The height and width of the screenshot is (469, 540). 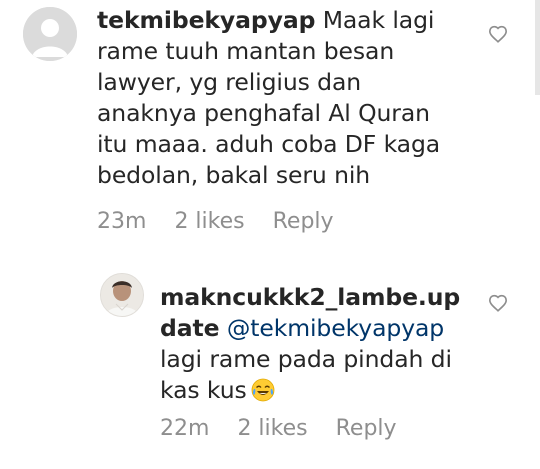 I want to click on reply-meta: 22m 2 likes Reply, so click(x=278, y=428).